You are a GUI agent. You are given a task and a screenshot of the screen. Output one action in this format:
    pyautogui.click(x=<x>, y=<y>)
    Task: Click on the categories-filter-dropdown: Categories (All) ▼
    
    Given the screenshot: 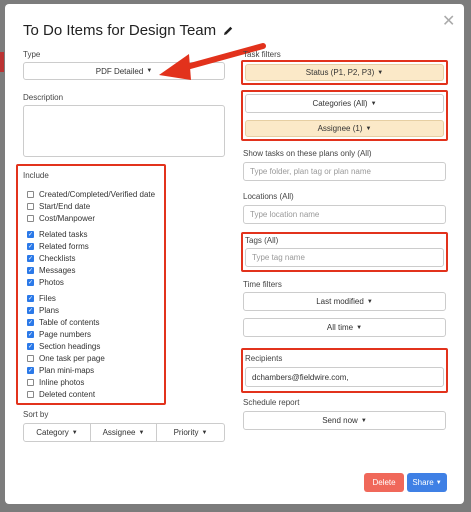 What is the action you would take?
    pyautogui.click(x=344, y=103)
    